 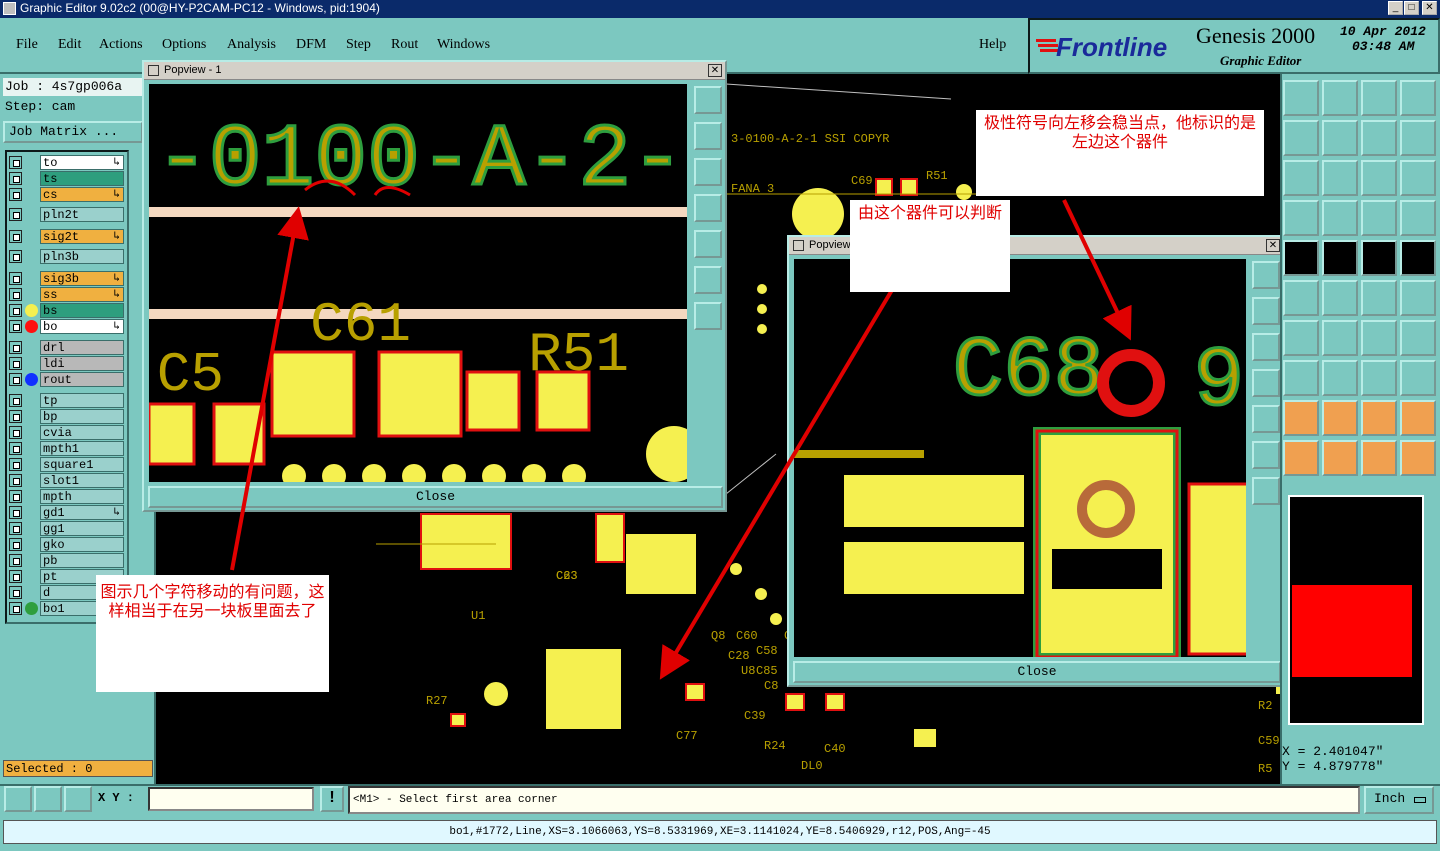 I want to click on layer-row-to: to ↳, so click(x=66, y=162).